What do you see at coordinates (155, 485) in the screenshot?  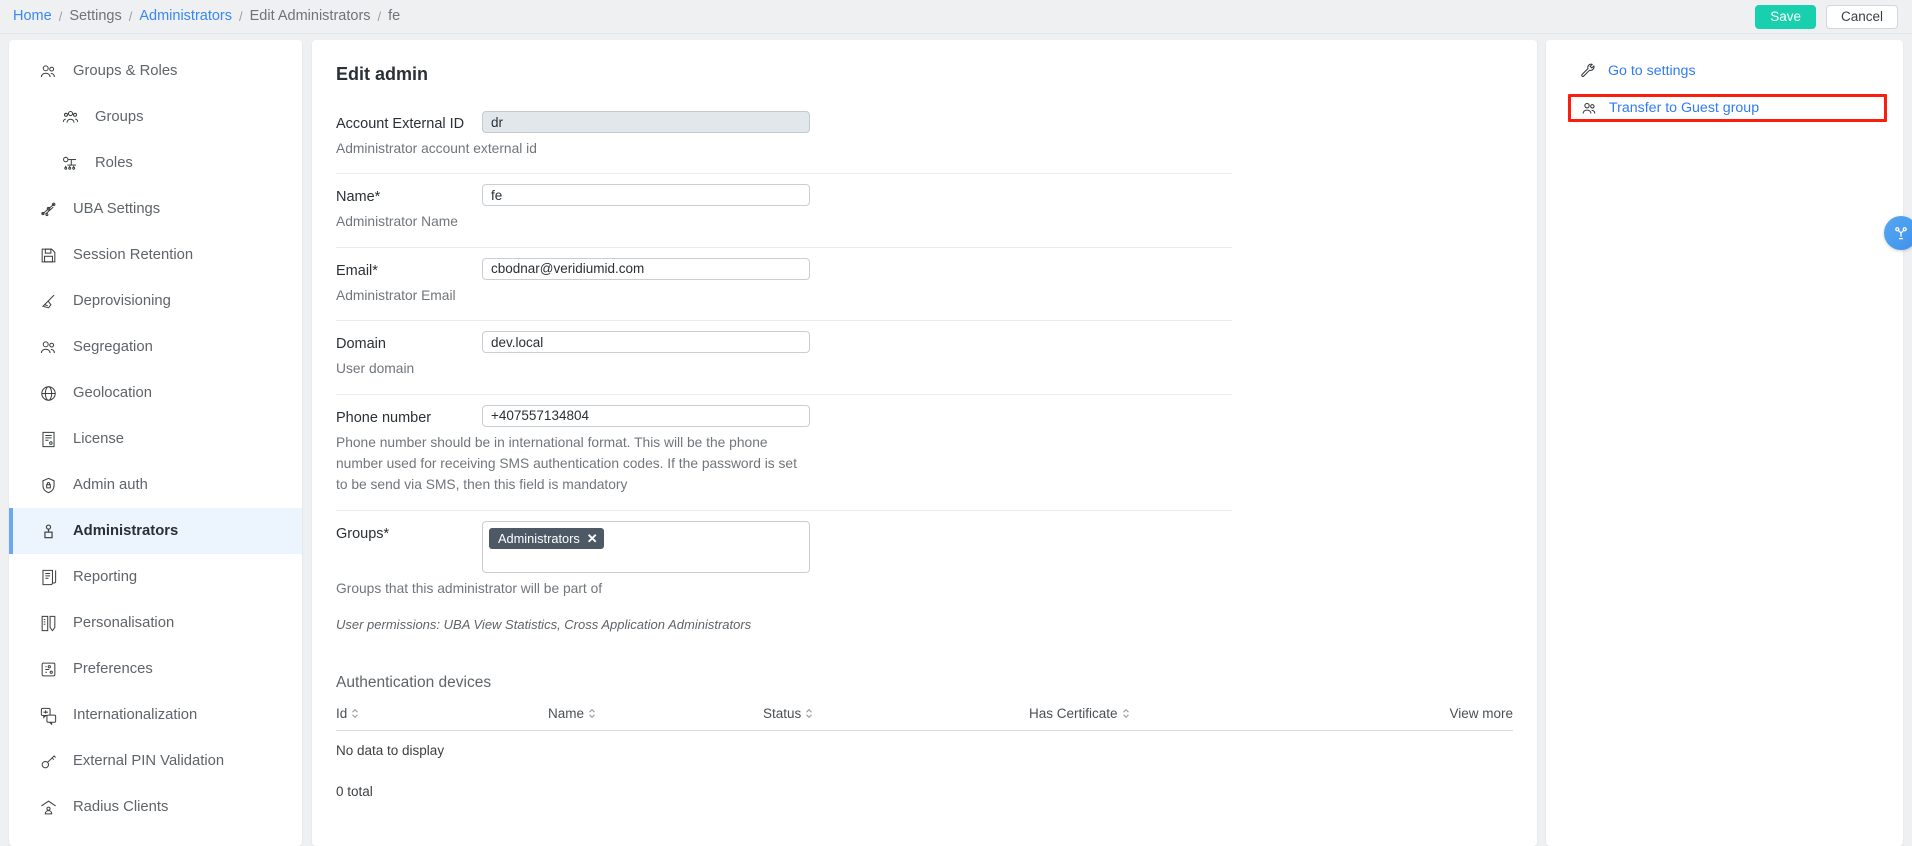 I see `sidebar-item-admin-auth: Admin auth` at bounding box center [155, 485].